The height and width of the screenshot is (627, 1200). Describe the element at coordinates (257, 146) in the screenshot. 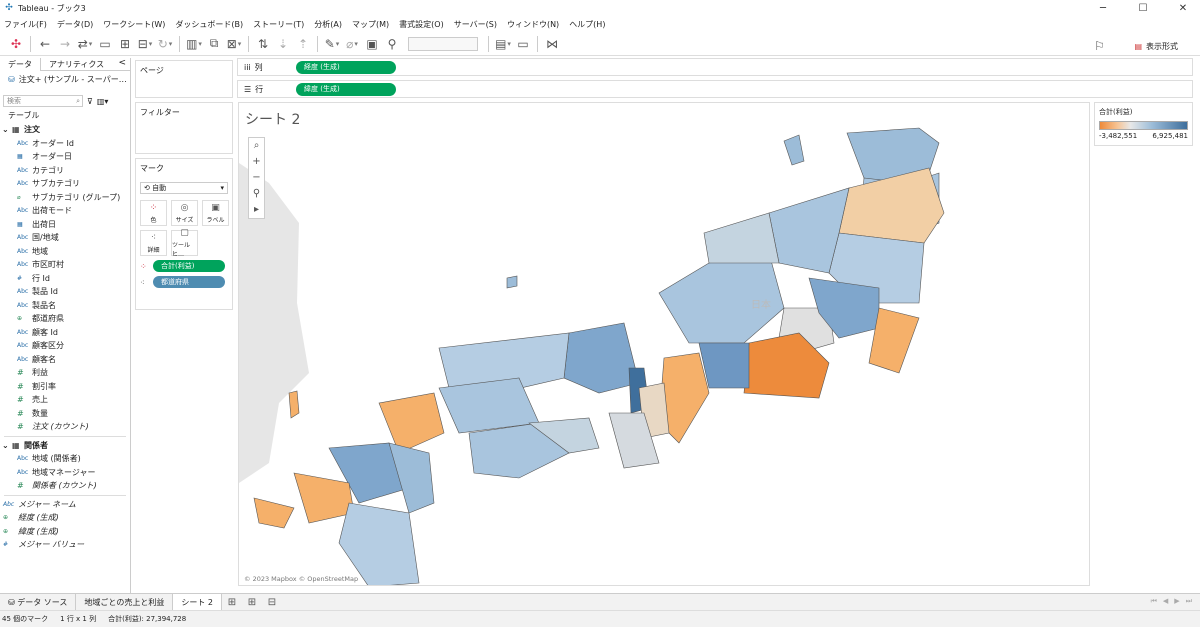

I see `map-search-icon: ⌕` at that location.